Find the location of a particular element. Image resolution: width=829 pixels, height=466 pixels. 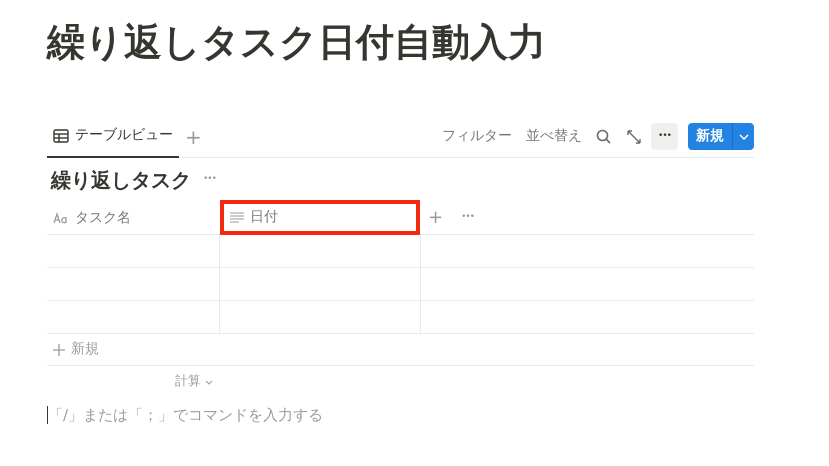

sort-button: 並べ替え is located at coordinates (554, 136).